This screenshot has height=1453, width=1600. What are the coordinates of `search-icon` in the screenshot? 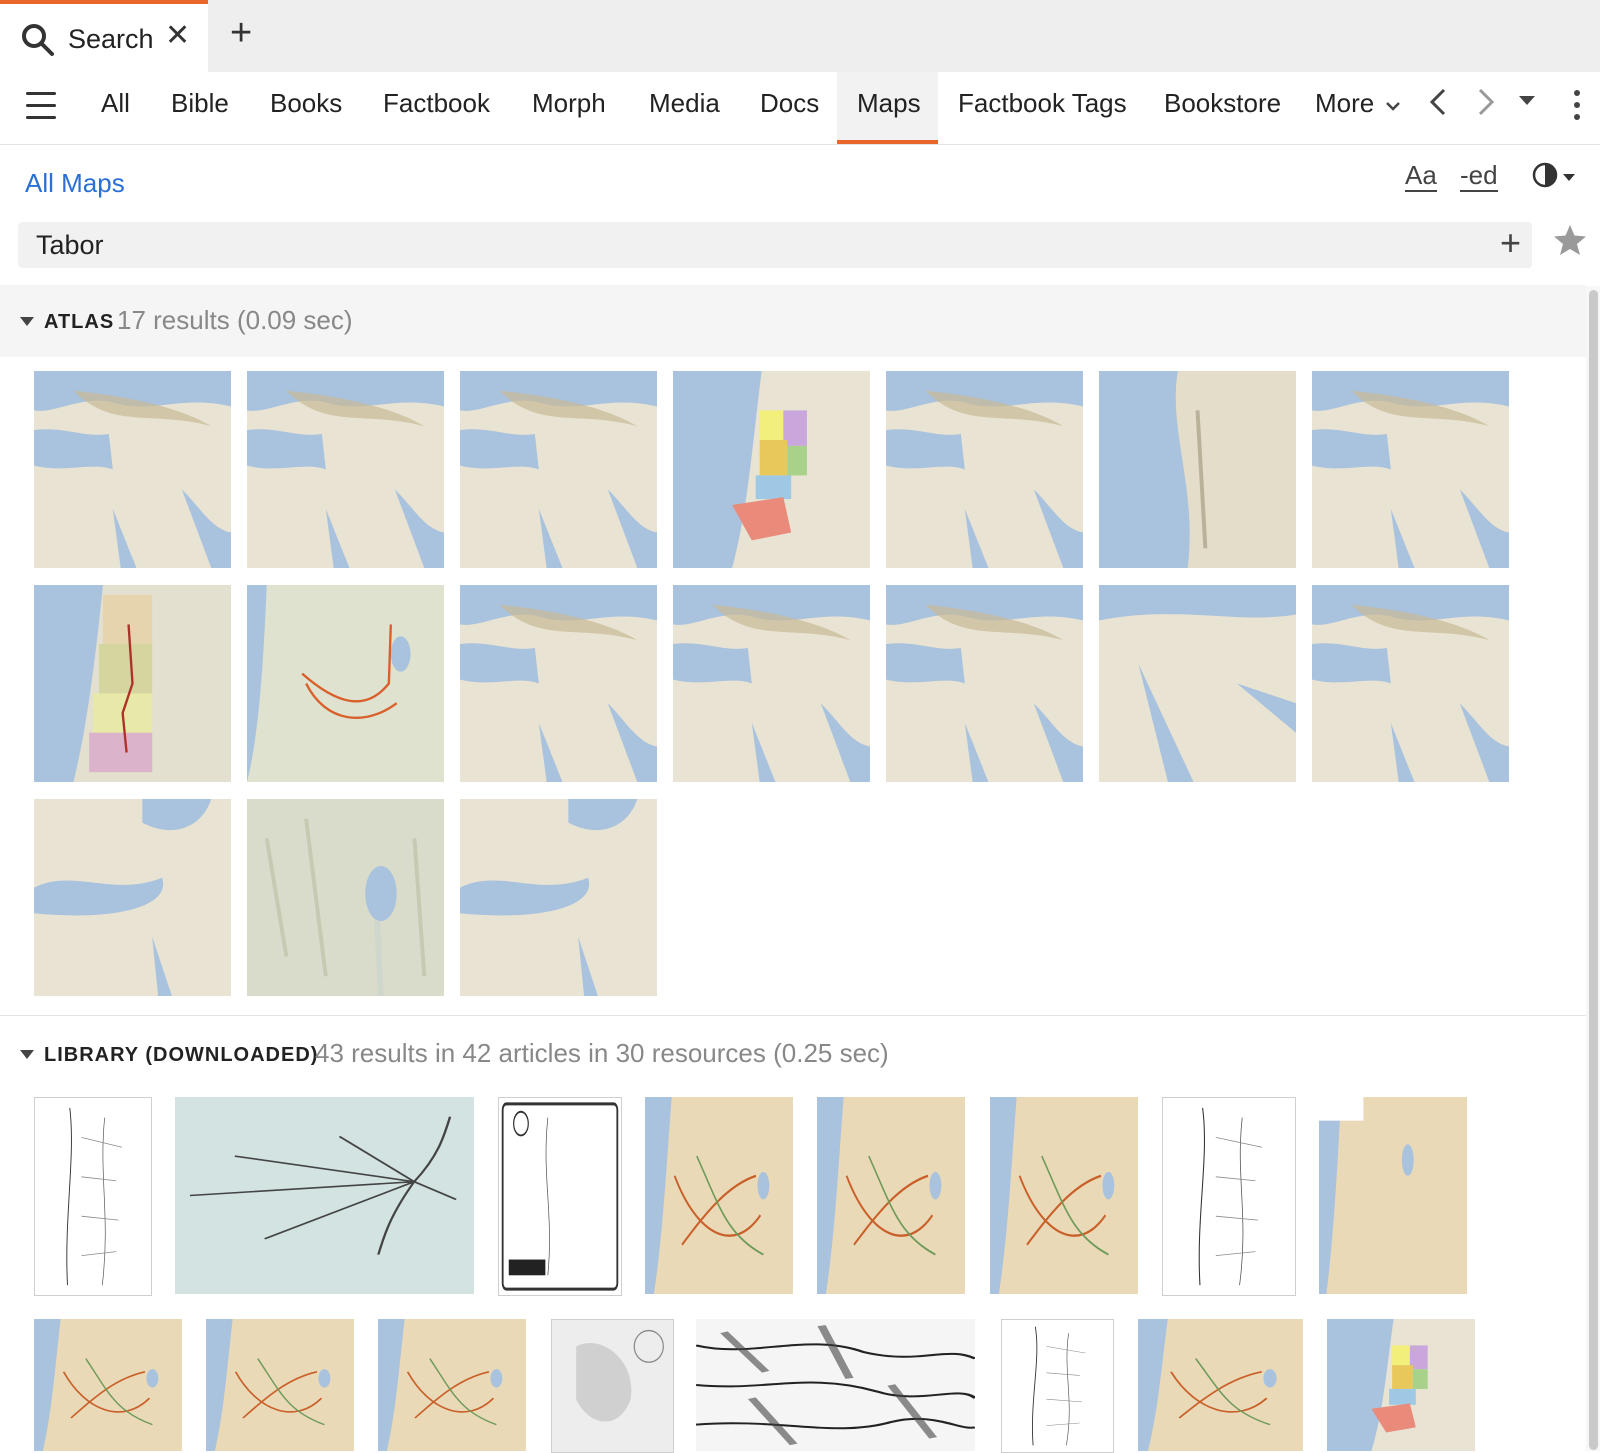 It's located at (38, 40).